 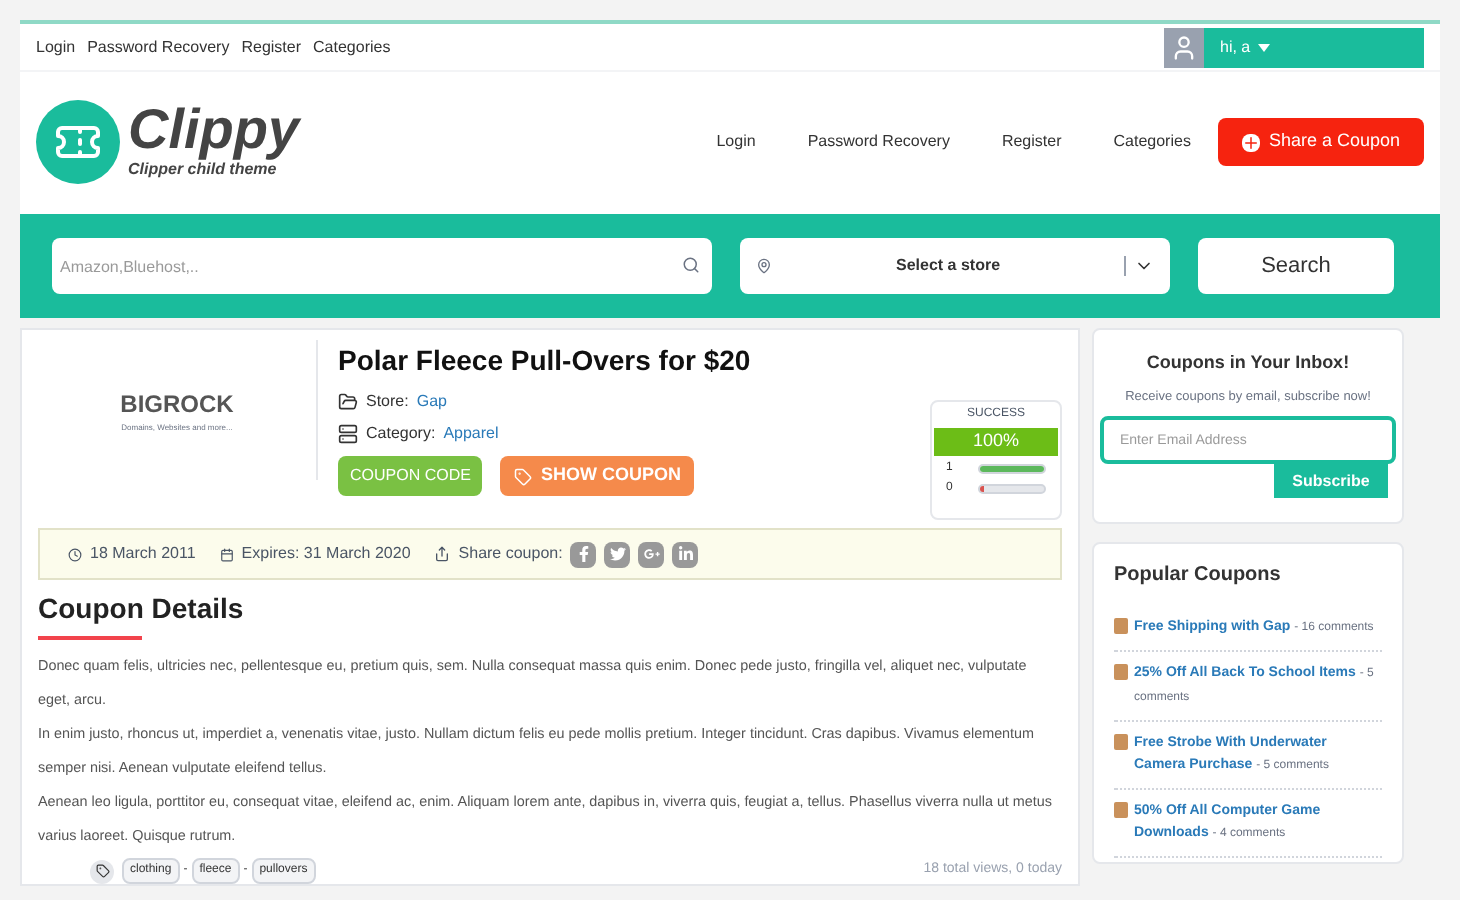 I want to click on calendar-icon, so click(x=226, y=554).